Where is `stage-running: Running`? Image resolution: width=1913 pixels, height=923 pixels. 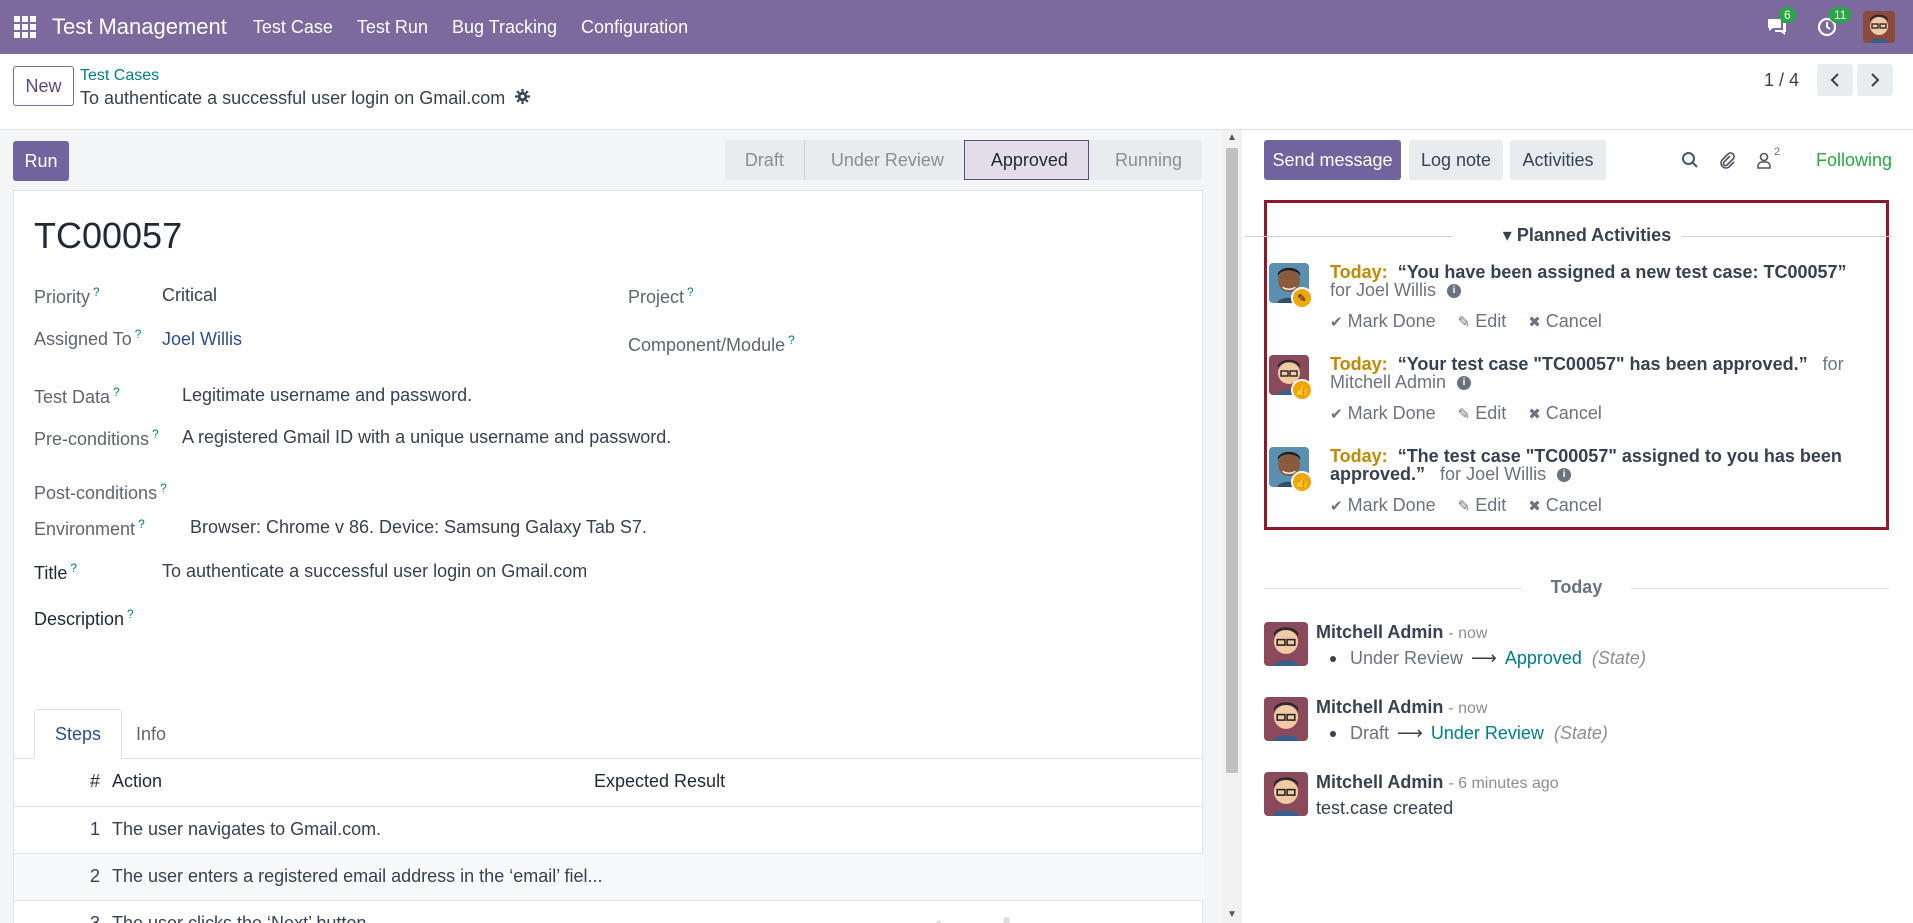
stage-running: Running is located at coordinates (1145, 160).